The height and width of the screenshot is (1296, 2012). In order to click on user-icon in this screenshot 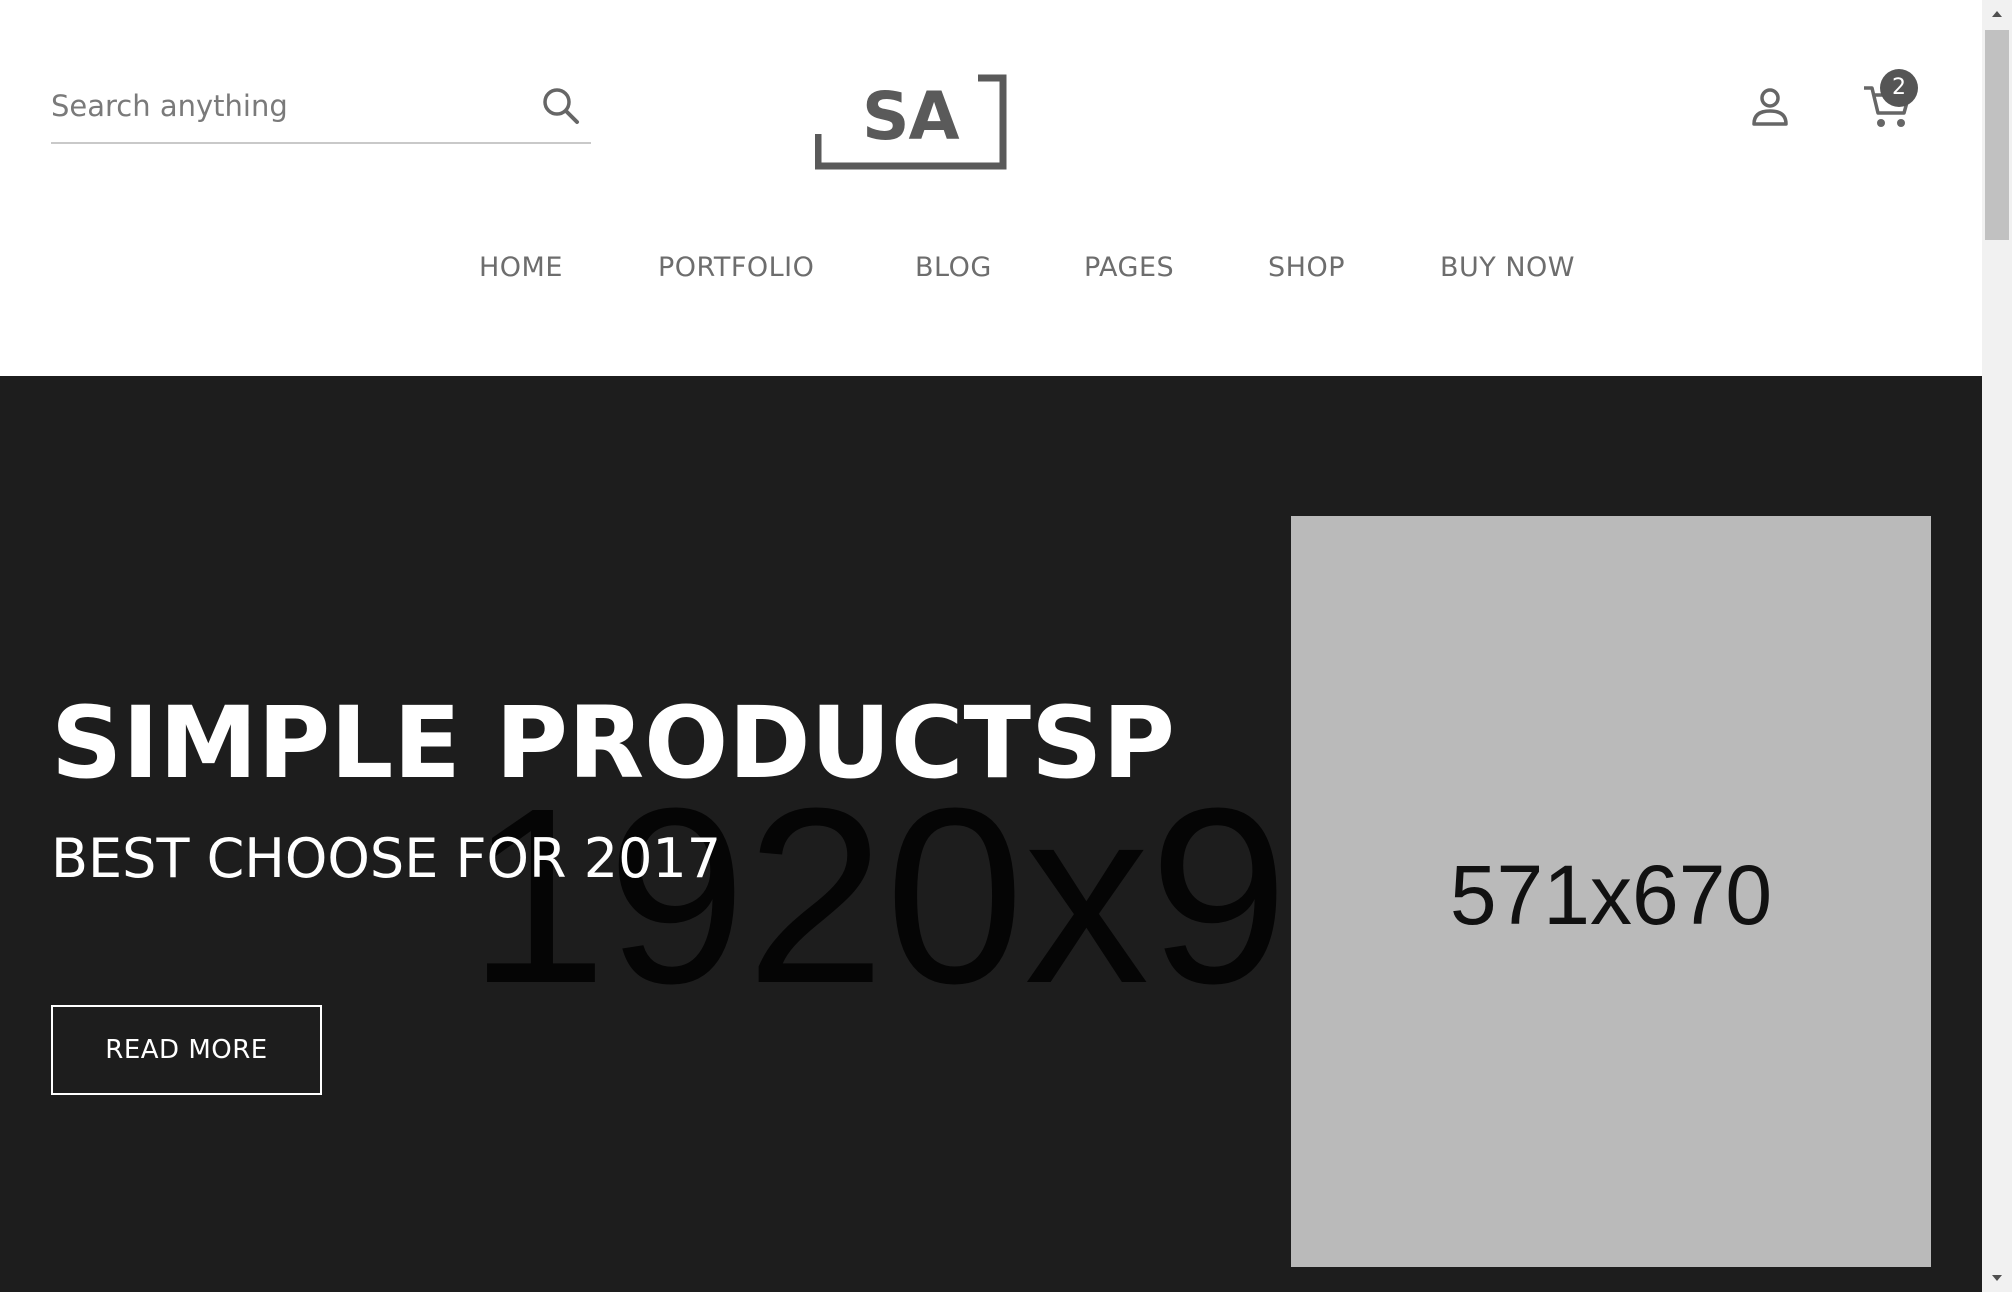, I will do `click(1770, 107)`.